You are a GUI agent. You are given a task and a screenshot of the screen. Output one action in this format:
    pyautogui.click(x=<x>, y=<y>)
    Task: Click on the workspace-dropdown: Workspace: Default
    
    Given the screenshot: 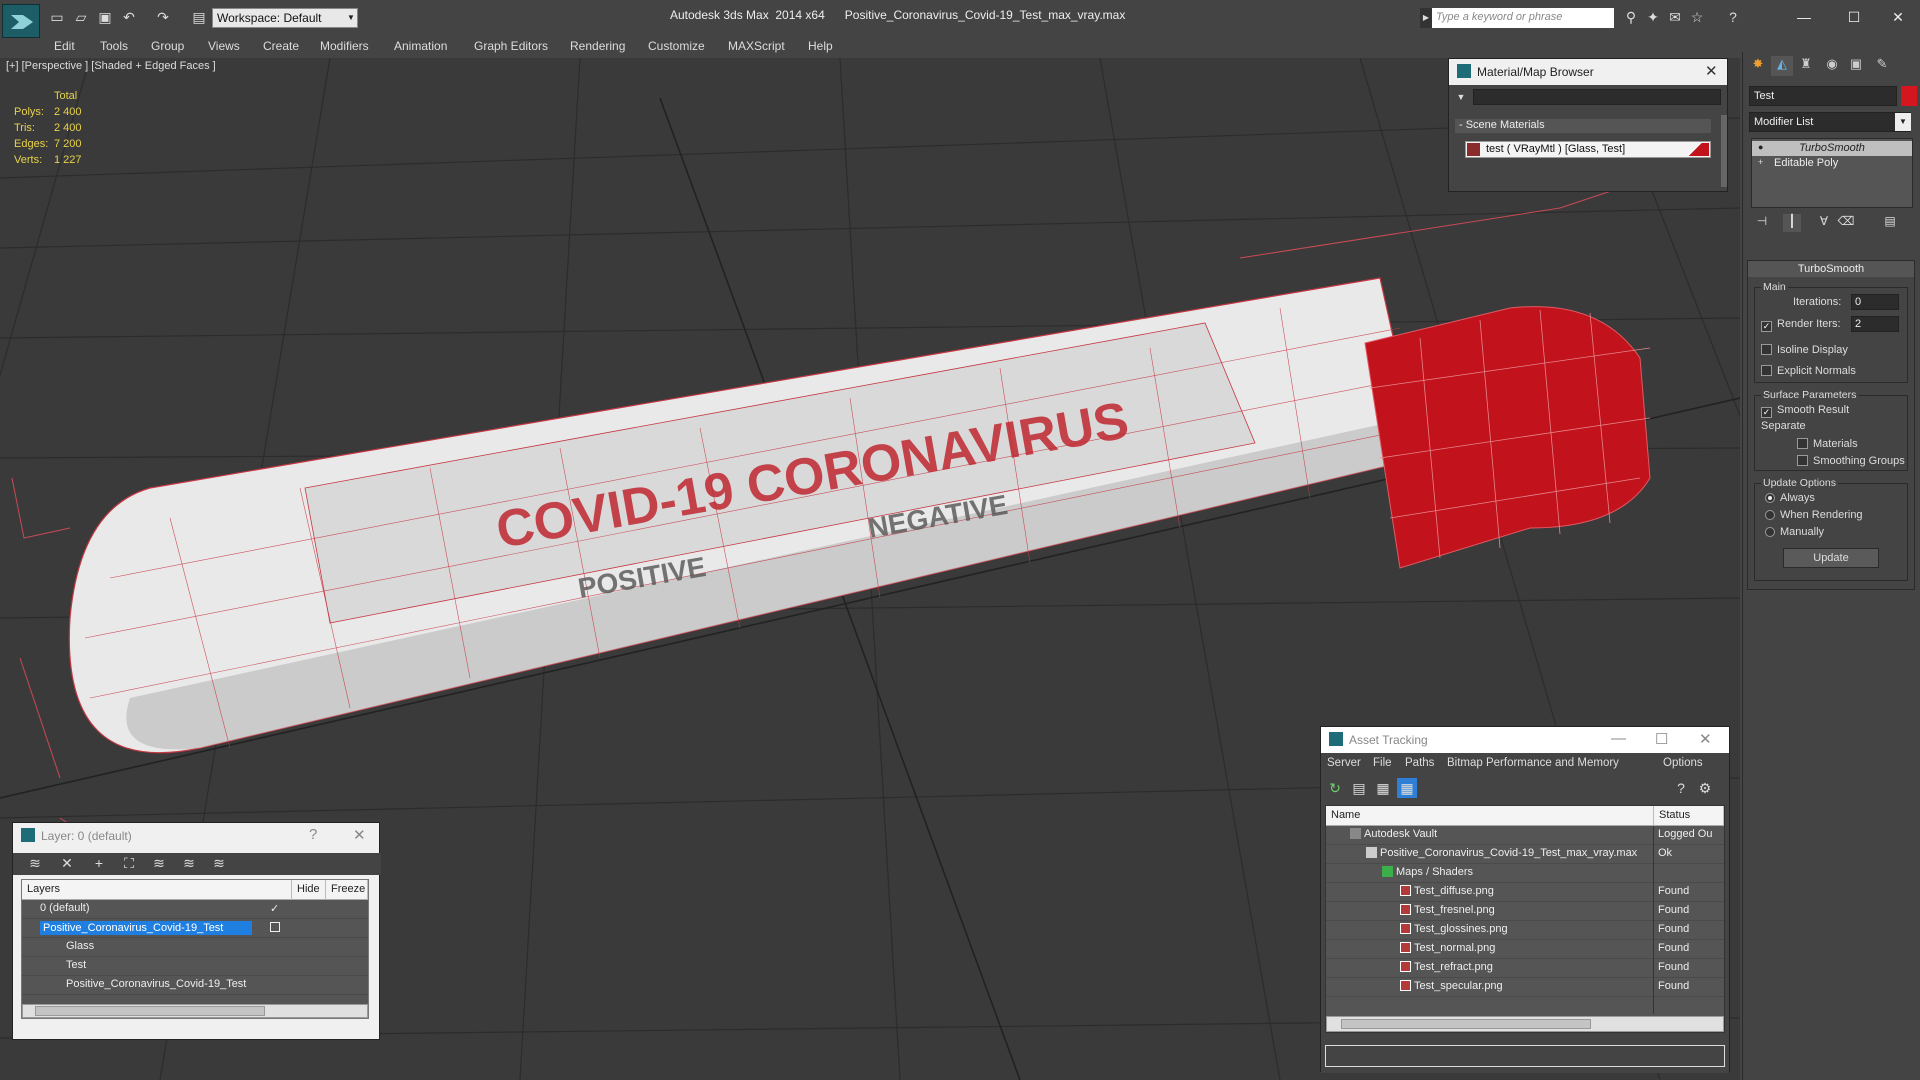 What is the action you would take?
    pyautogui.click(x=285, y=18)
    